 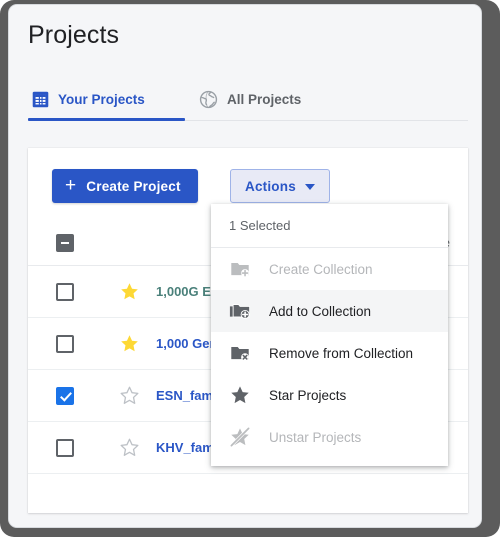 I want to click on star-slash-icon, so click(x=240, y=437).